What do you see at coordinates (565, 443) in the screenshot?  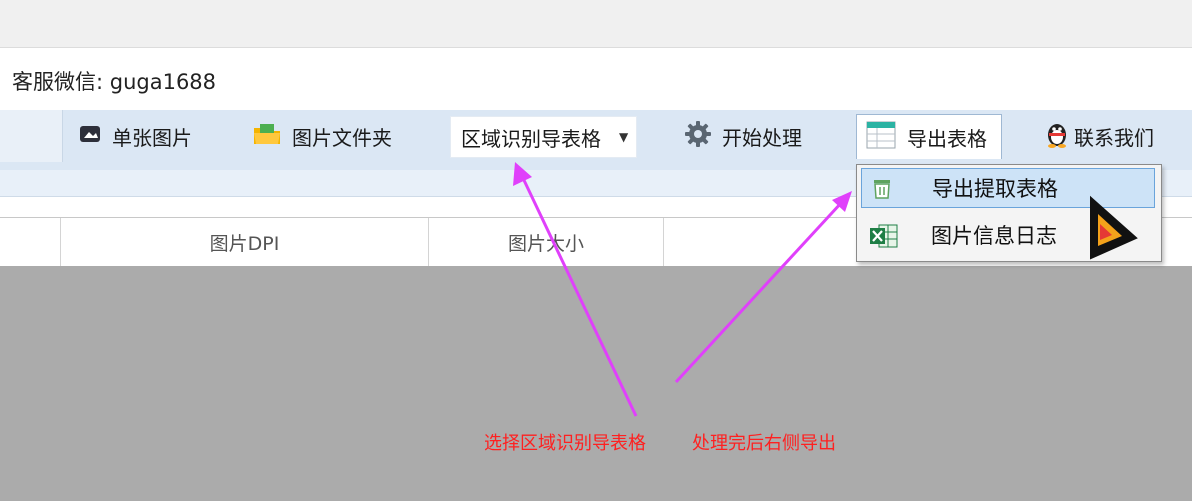 I see `caption-select-mode: 选择区域识别导表格` at bounding box center [565, 443].